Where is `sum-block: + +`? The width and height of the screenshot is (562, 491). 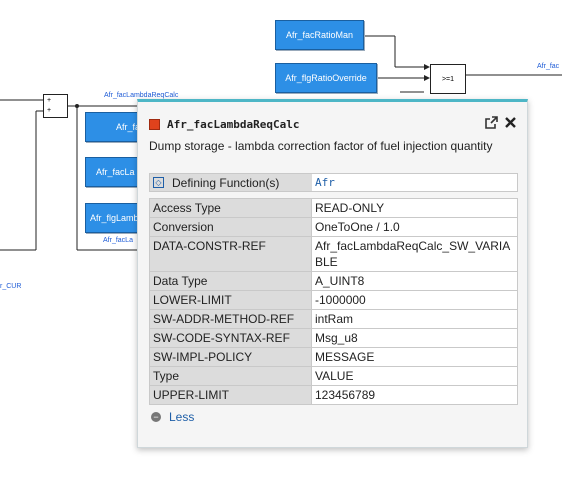
sum-block: + + is located at coordinates (55, 106).